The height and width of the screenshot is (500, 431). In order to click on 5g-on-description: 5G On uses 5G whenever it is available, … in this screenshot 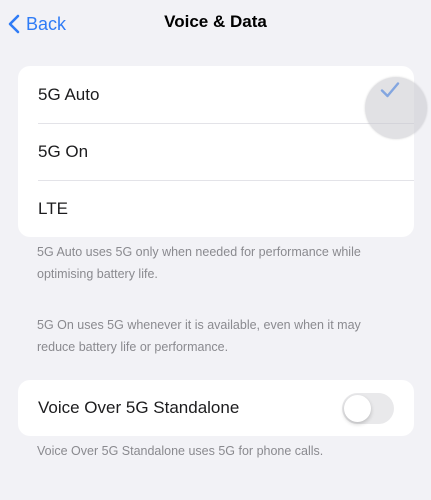, I will do `click(199, 336)`.